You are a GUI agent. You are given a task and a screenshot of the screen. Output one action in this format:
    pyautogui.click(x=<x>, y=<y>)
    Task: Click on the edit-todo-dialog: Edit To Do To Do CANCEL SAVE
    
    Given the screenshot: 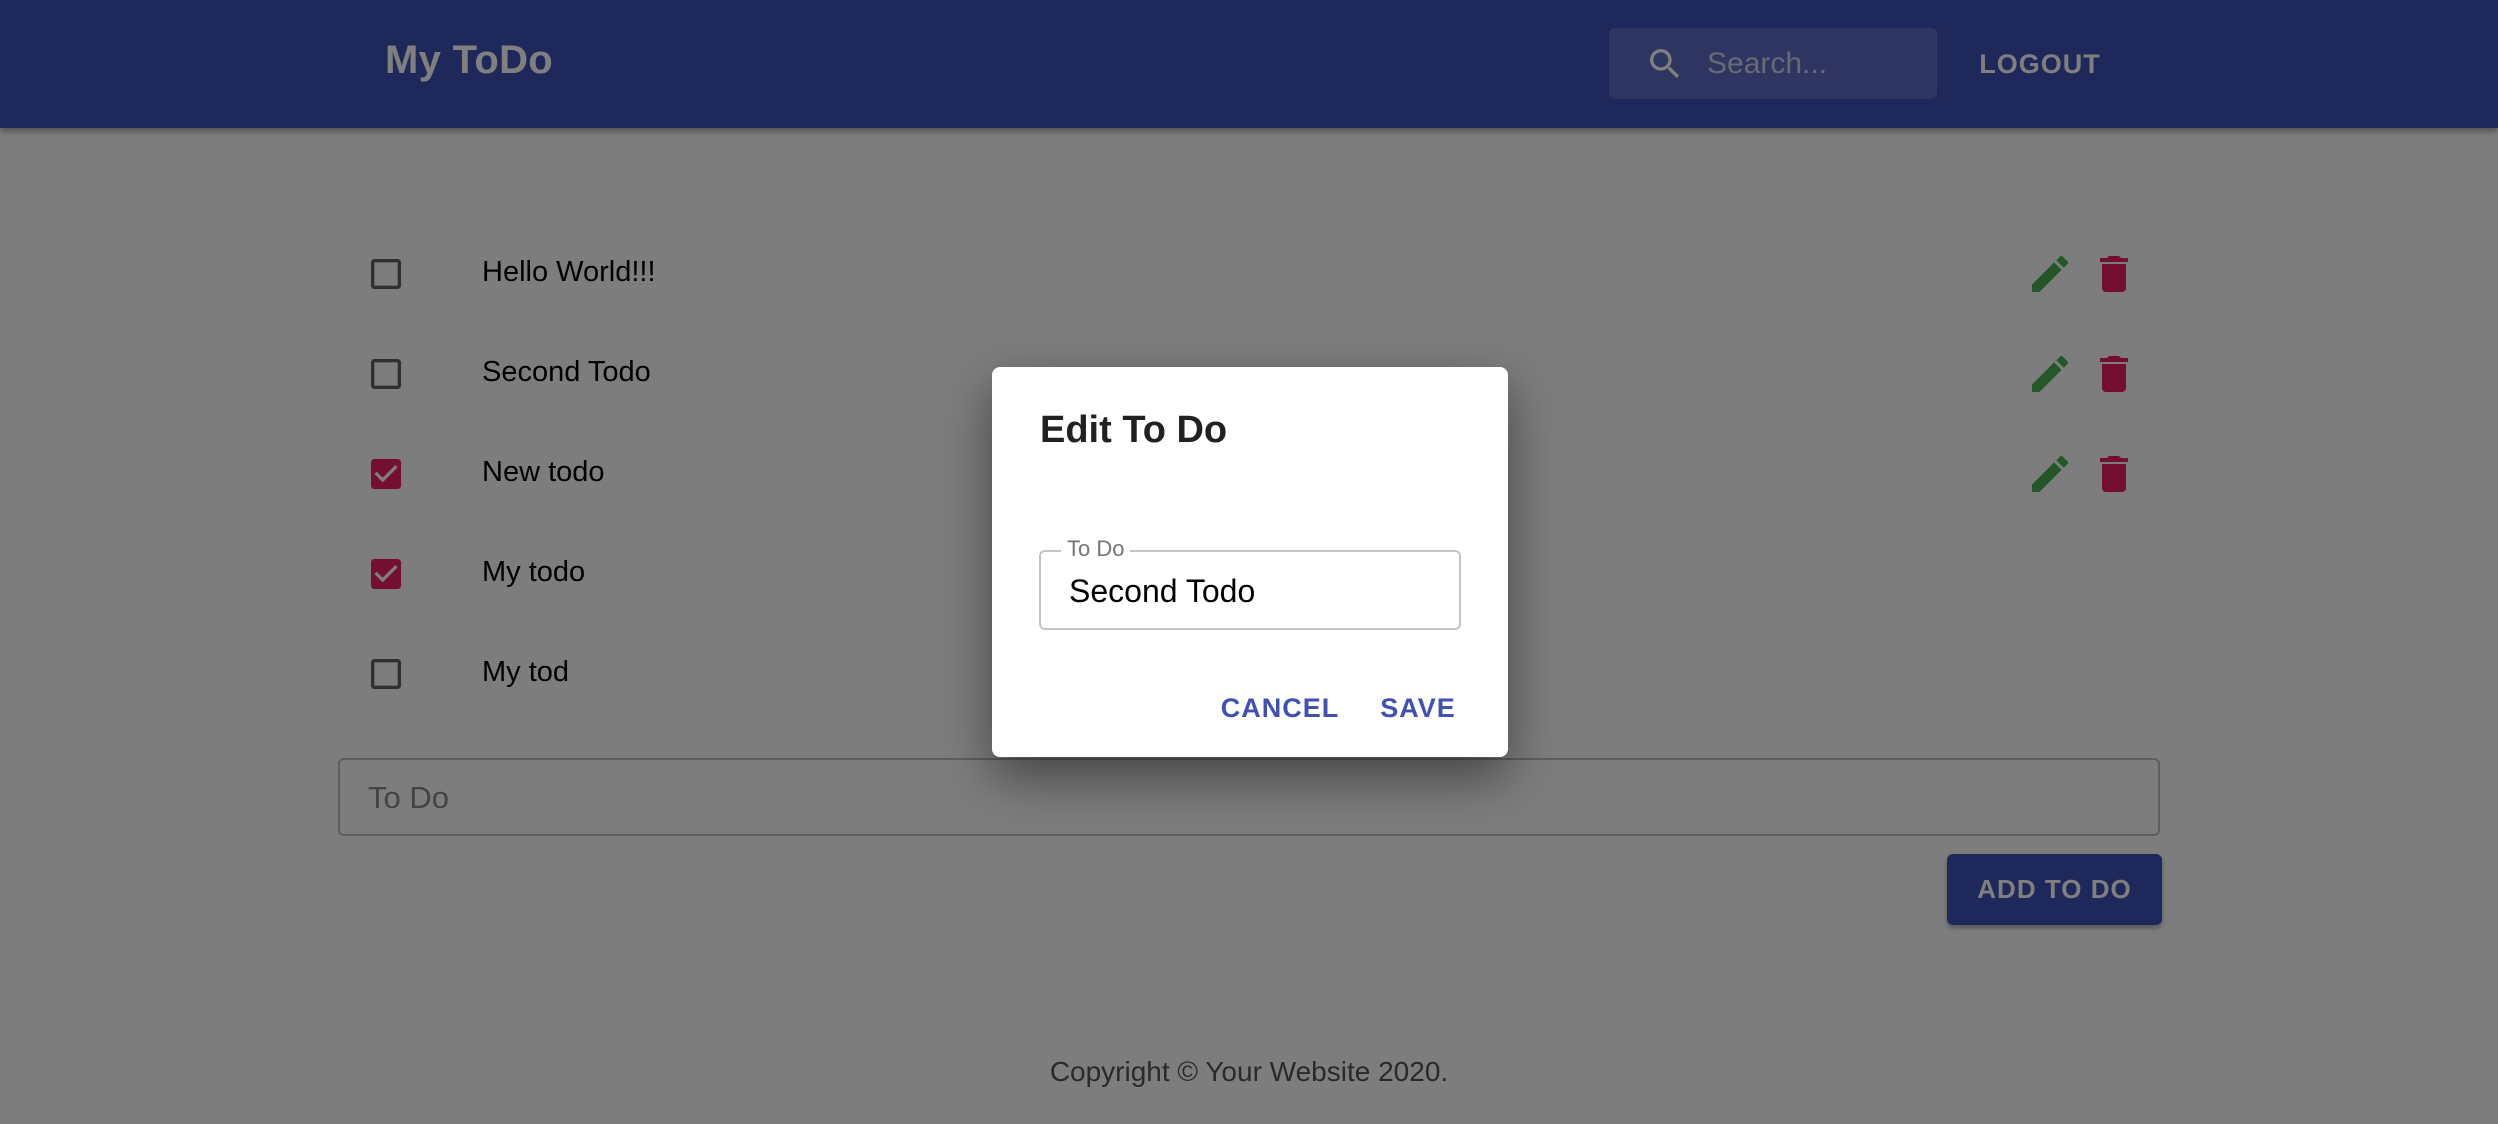 What is the action you would take?
    pyautogui.click(x=1250, y=562)
    